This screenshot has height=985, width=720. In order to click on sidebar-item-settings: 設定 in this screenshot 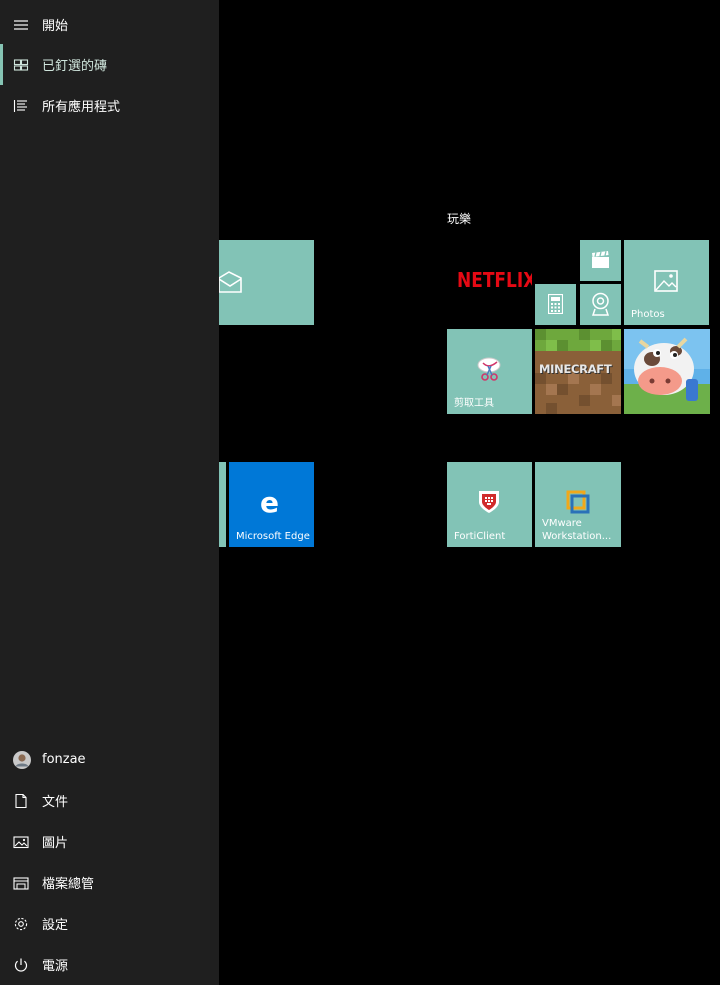, I will do `click(109, 923)`.